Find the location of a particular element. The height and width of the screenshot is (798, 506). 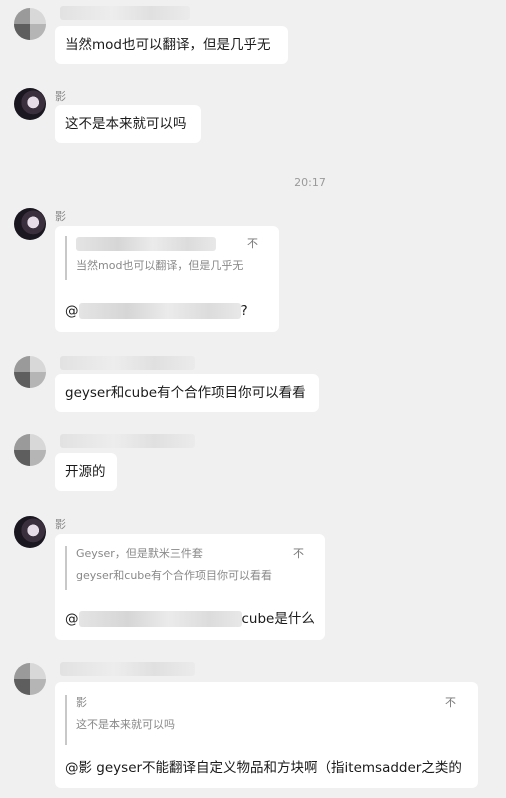

reply-suffix: cube是什么 is located at coordinates (278, 619).